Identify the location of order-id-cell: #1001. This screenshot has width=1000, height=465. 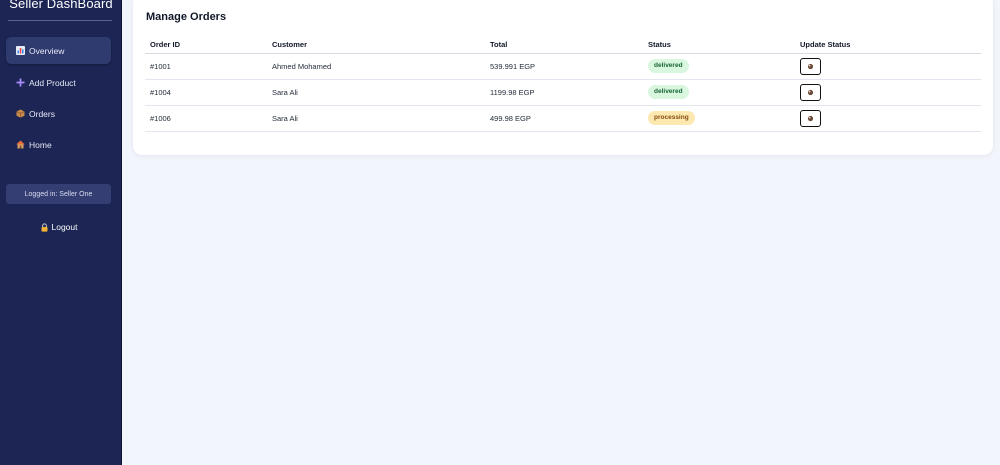
(206, 66).